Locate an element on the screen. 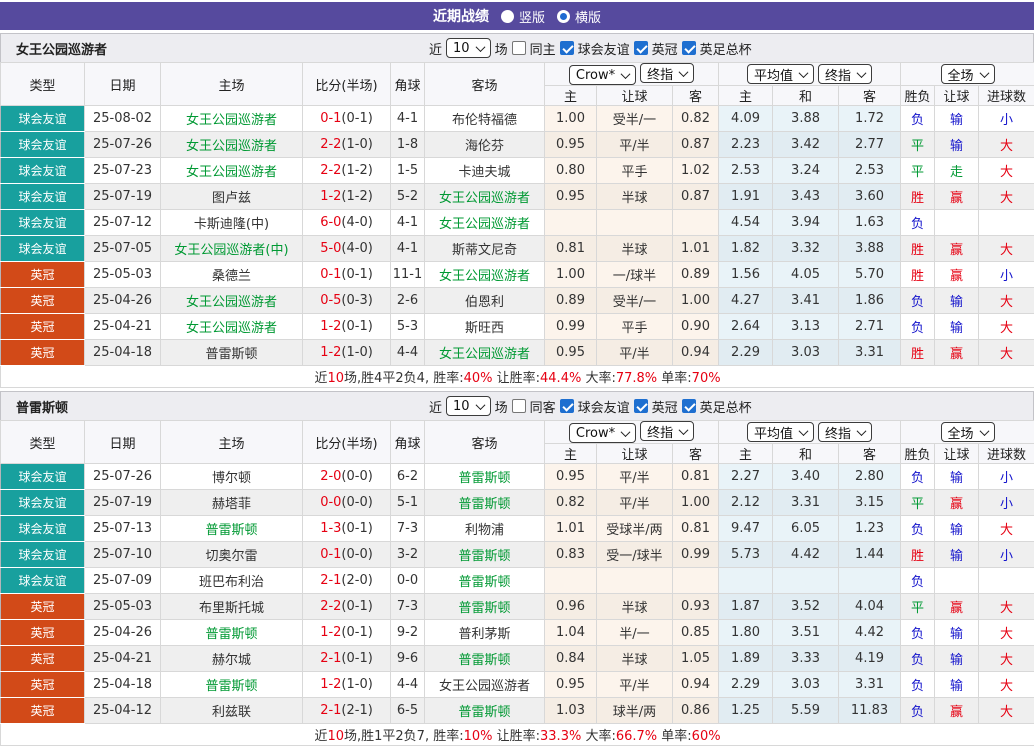  corners: 4-1 is located at coordinates (408, 119).